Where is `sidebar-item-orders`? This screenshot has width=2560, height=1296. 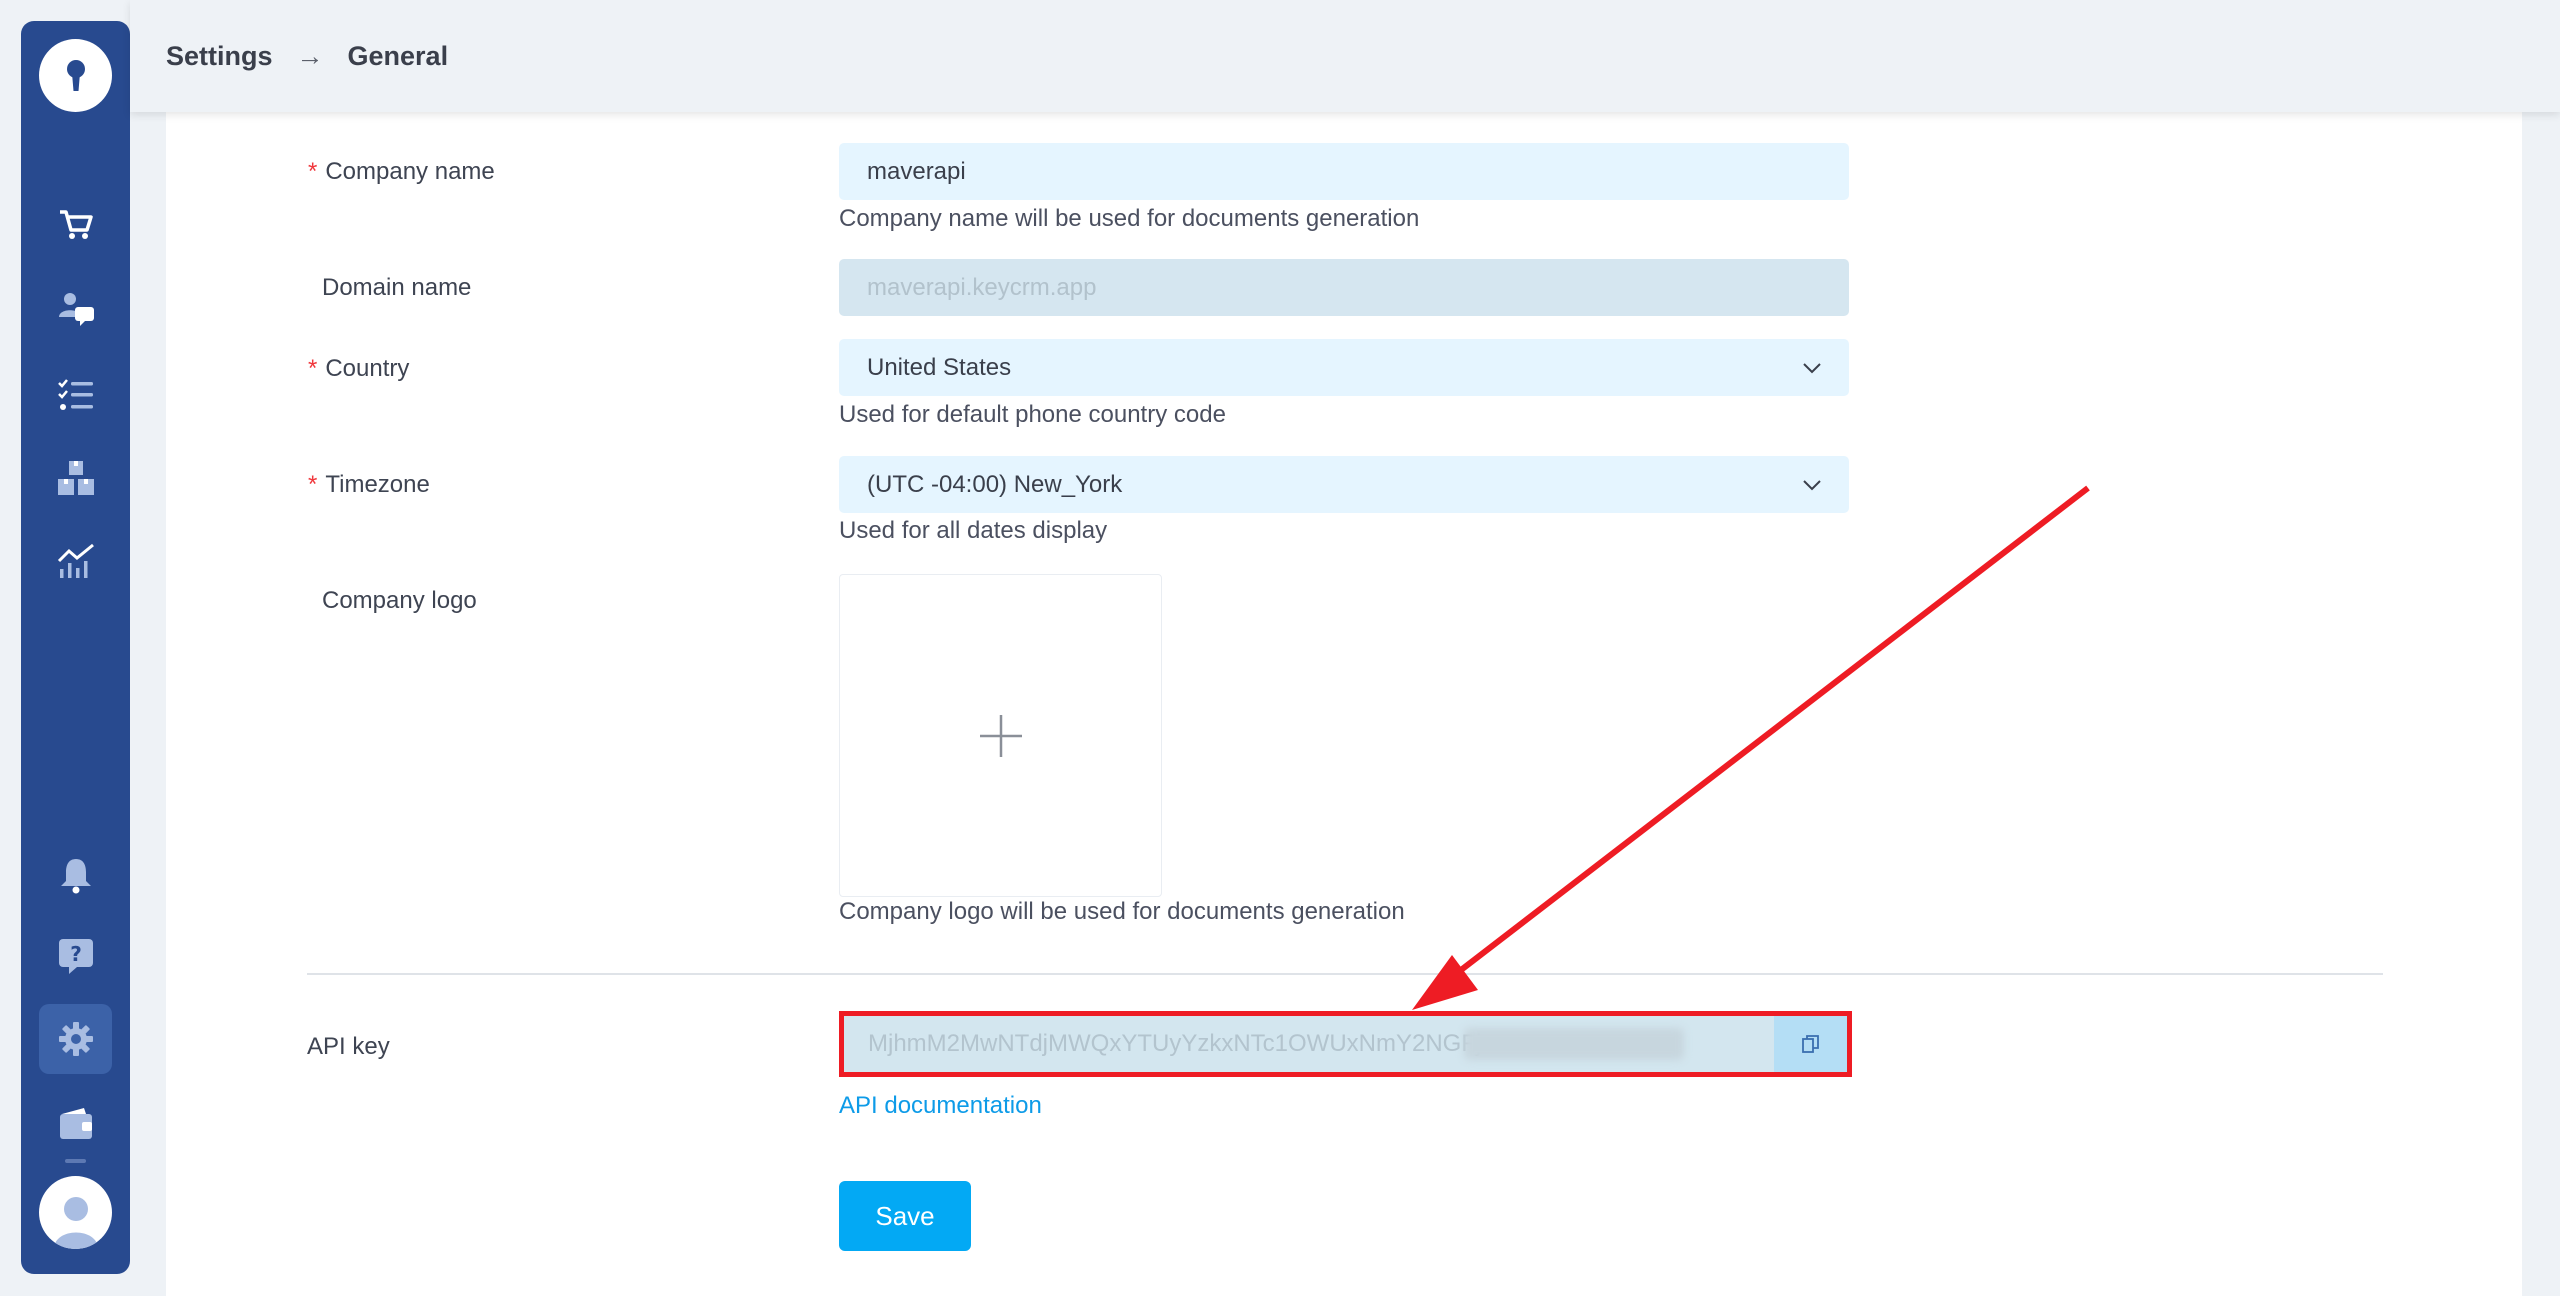 sidebar-item-orders is located at coordinates (75, 224).